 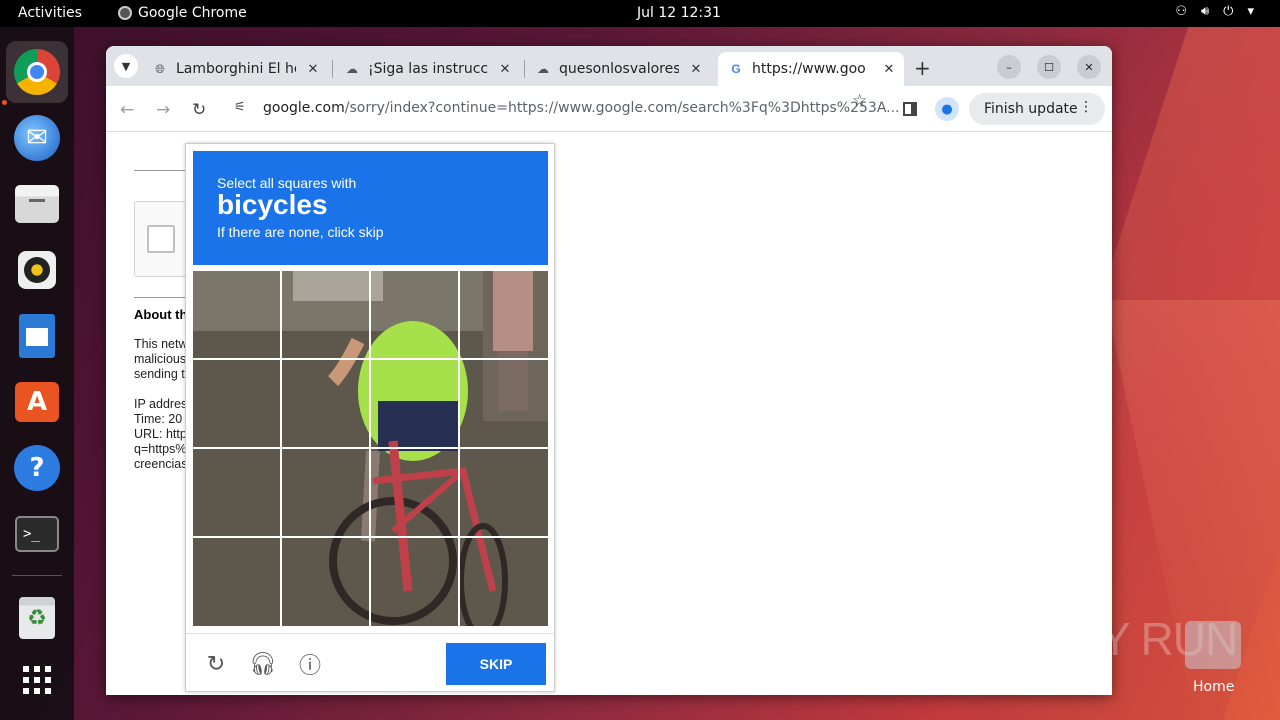 I want to click on activities-button: Activities, so click(x=50, y=13).